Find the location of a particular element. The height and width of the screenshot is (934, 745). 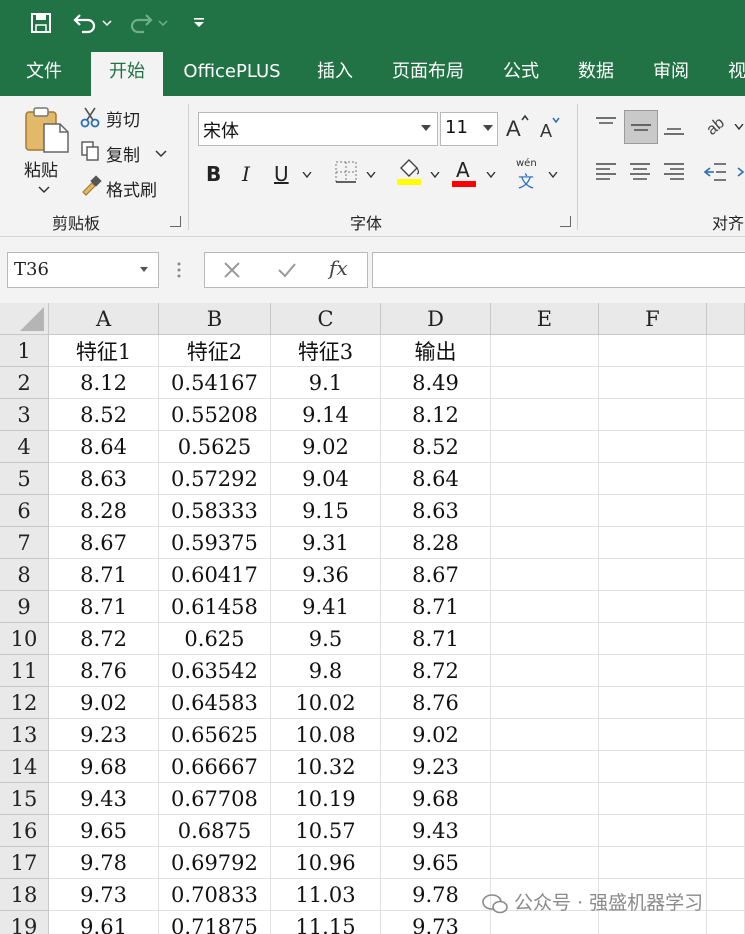

cell-e12 is located at coordinates (544, 702).